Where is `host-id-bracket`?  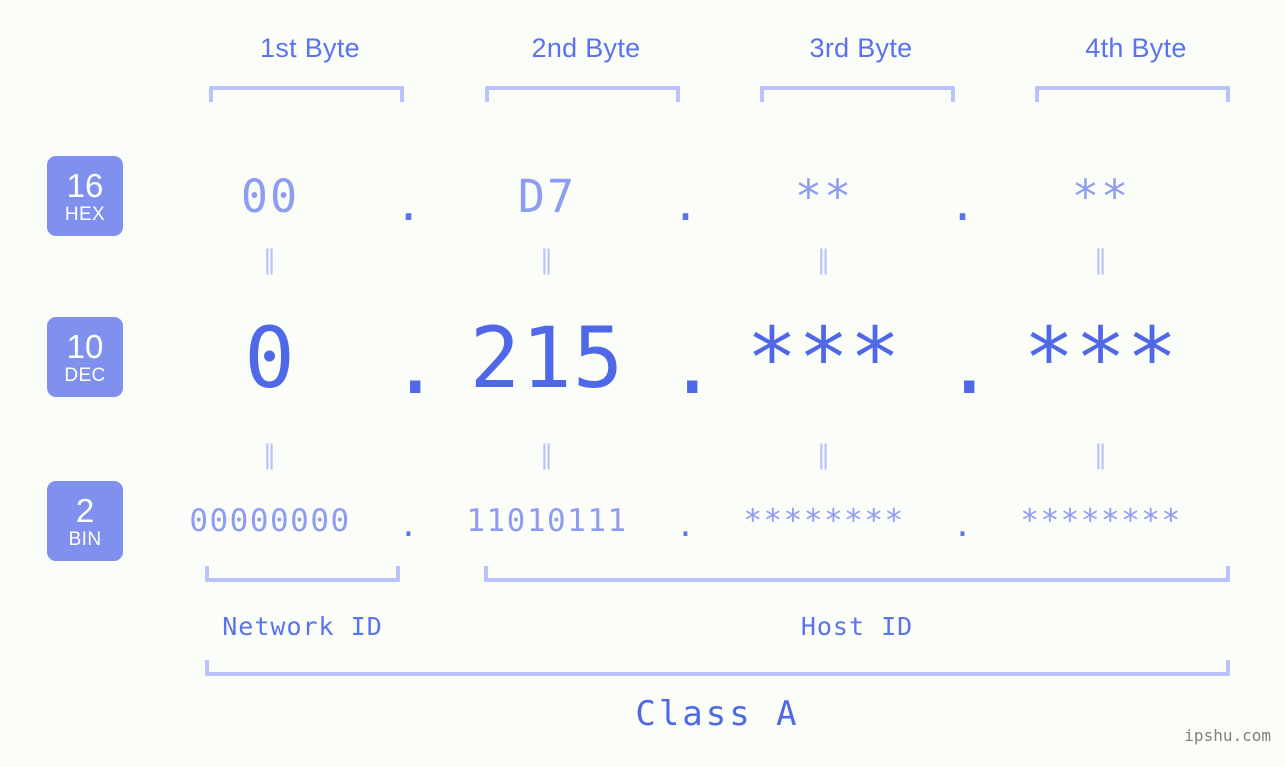
host-id-bracket is located at coordinates (857, 574).